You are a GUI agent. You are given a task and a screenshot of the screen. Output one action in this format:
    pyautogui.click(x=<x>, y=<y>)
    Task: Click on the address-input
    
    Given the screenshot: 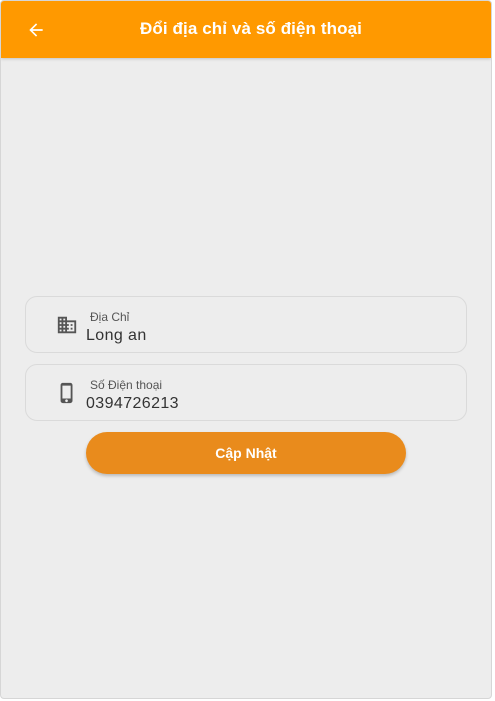 What is the action you would take?
    pyautogui.click(x=266, y=336)
    